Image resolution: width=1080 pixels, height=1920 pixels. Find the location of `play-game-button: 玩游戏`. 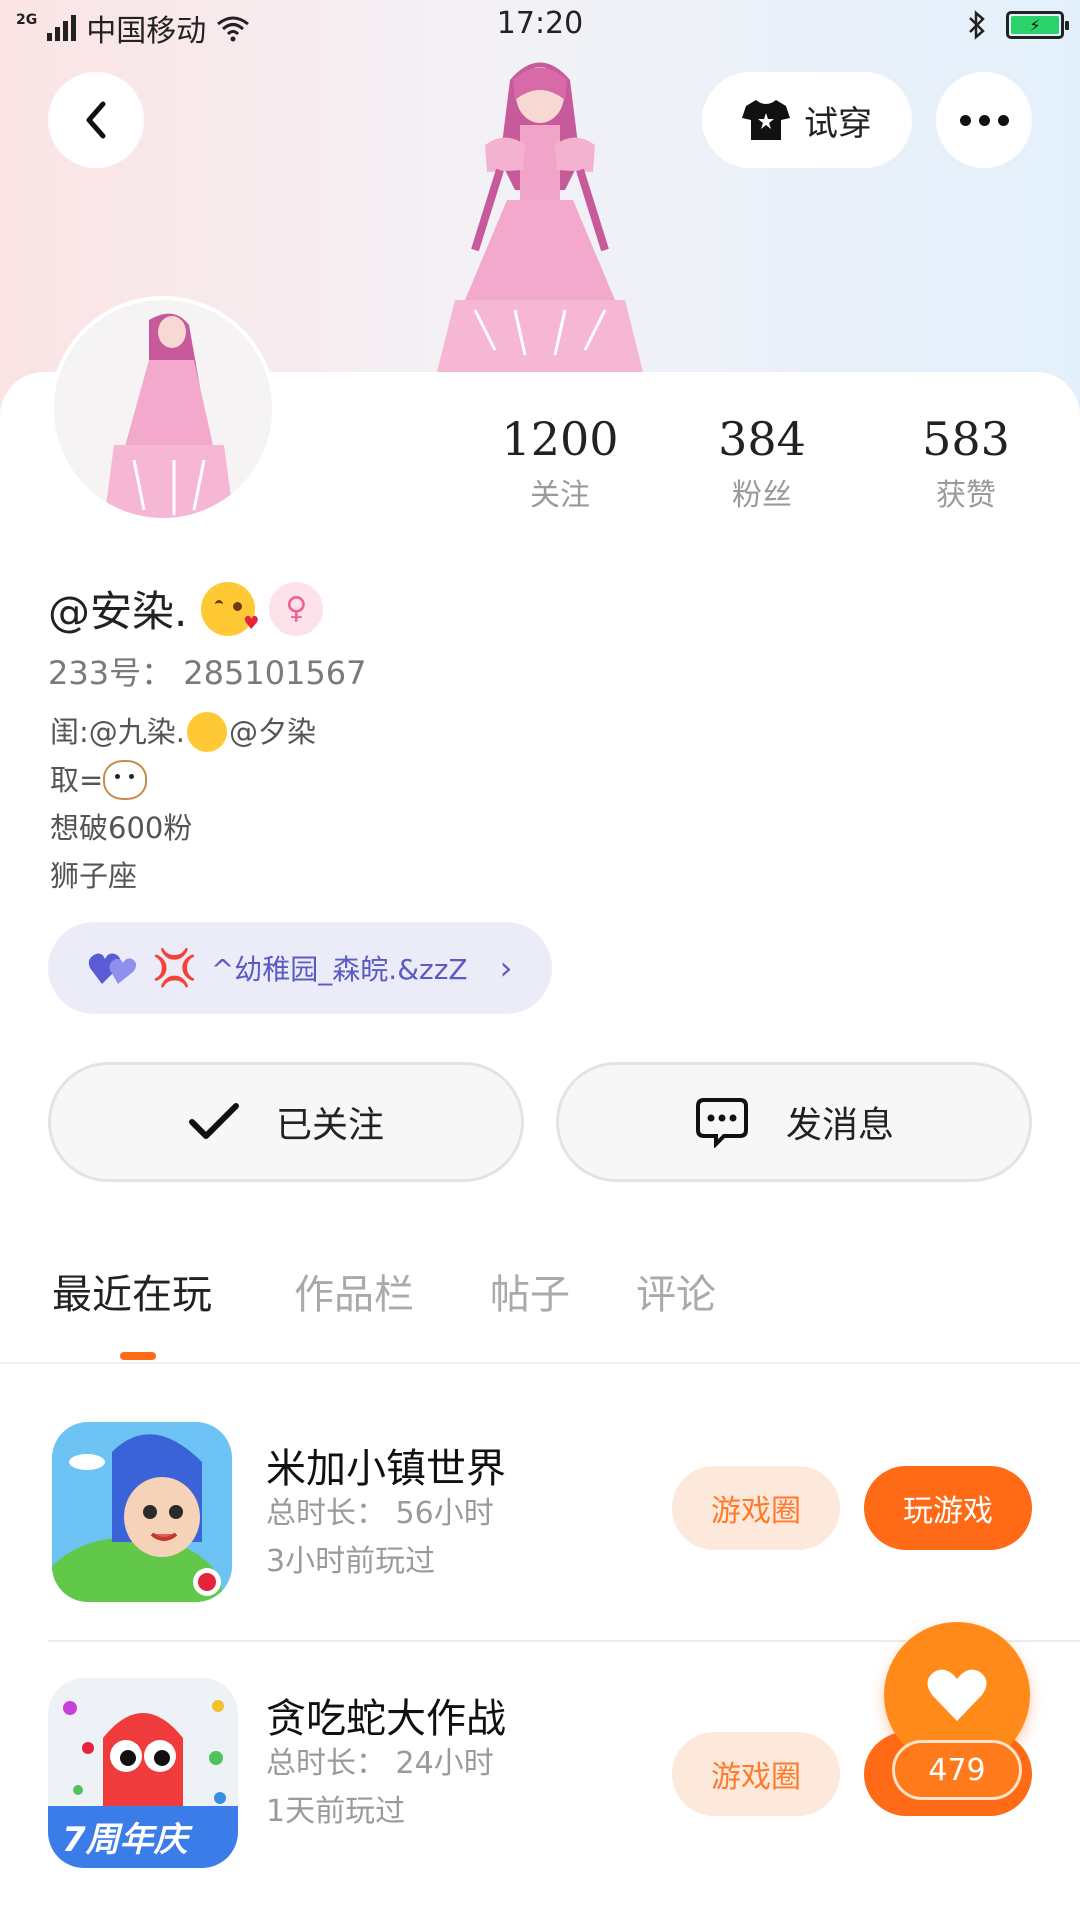

play-game-button: 玩游戏 is located at coordinates (948, 1508).